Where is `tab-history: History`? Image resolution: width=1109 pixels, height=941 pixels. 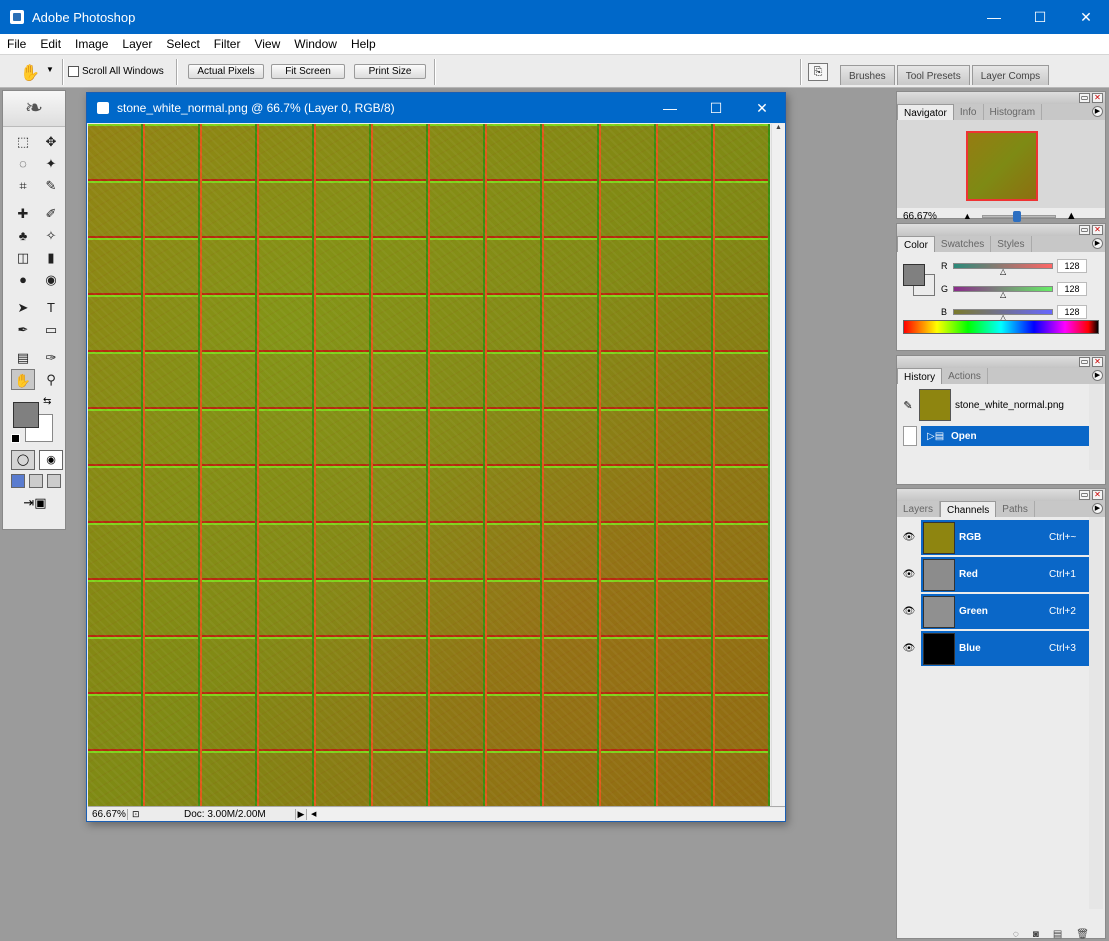
tab-history: History is located at coordinates (920, 376).